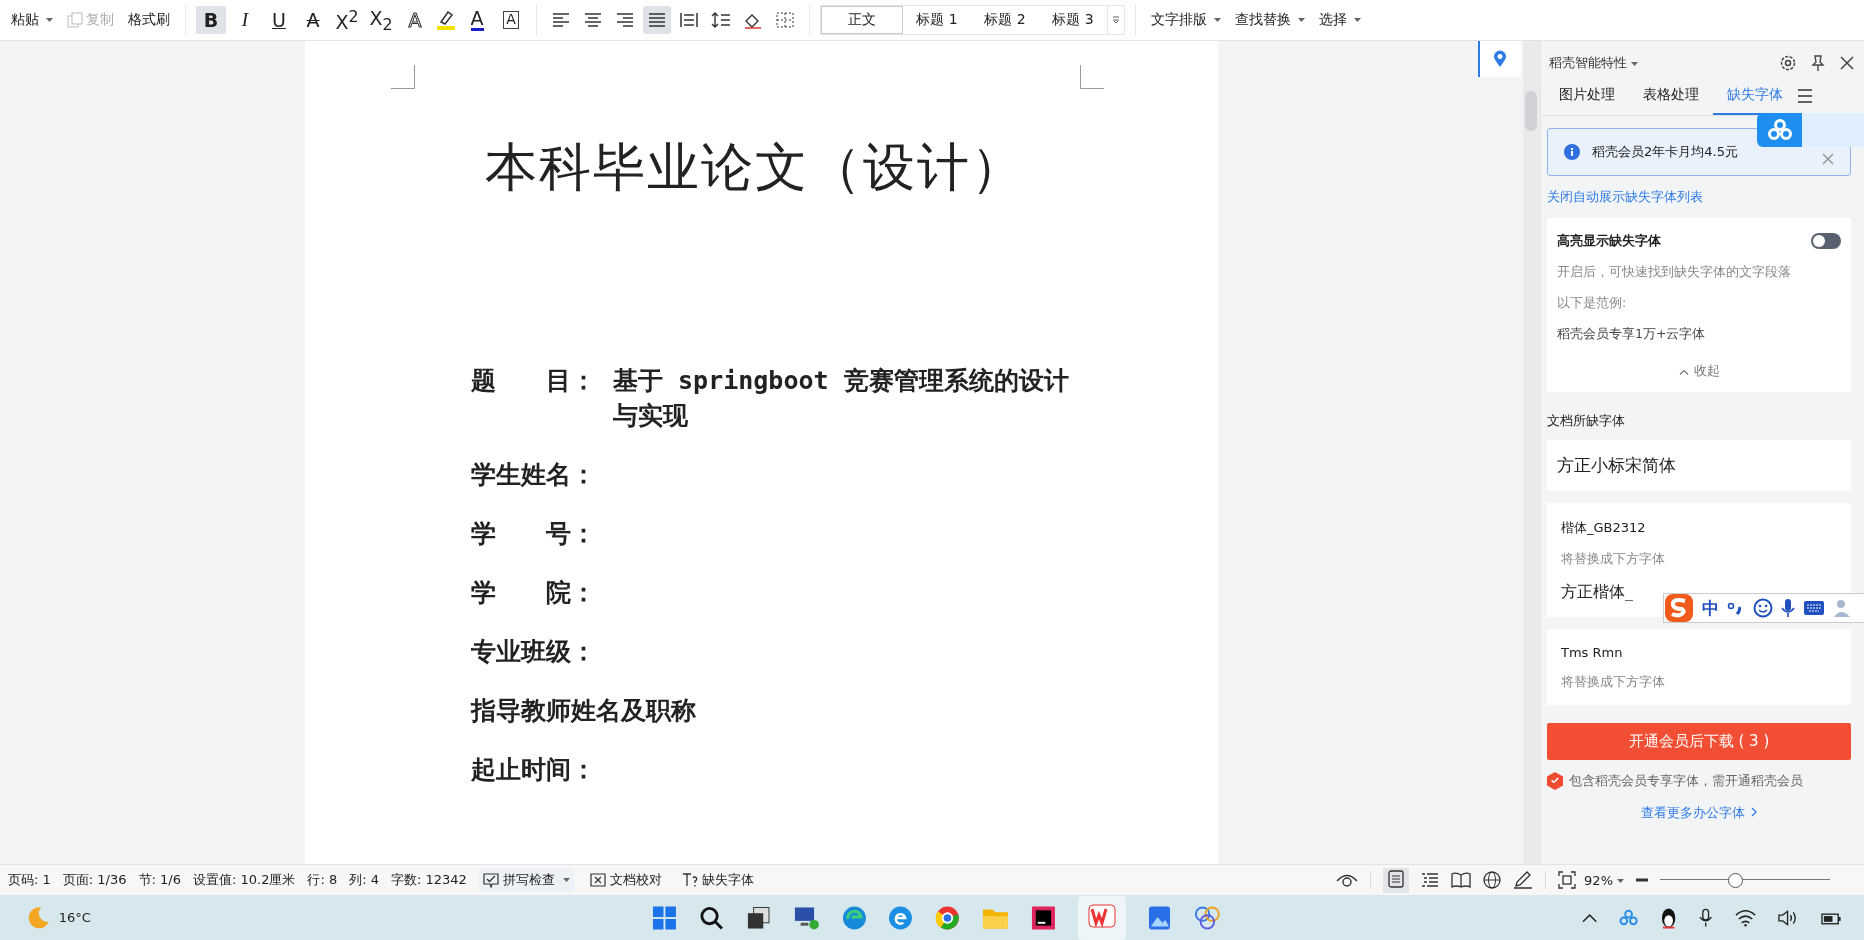 The width and height of the screenshot is (1864, 940). I want to click on replacement-font: 方正楷体_, so click(1597, 592).